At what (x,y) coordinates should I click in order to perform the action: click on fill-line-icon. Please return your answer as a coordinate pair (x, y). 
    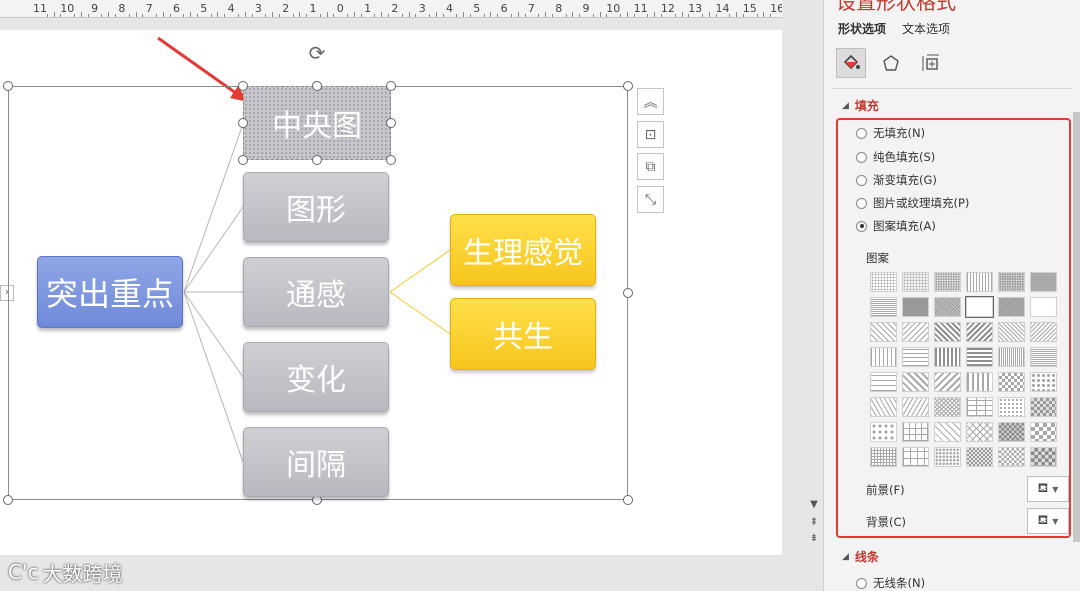
    Looking at the image, I should click on (851, 63).